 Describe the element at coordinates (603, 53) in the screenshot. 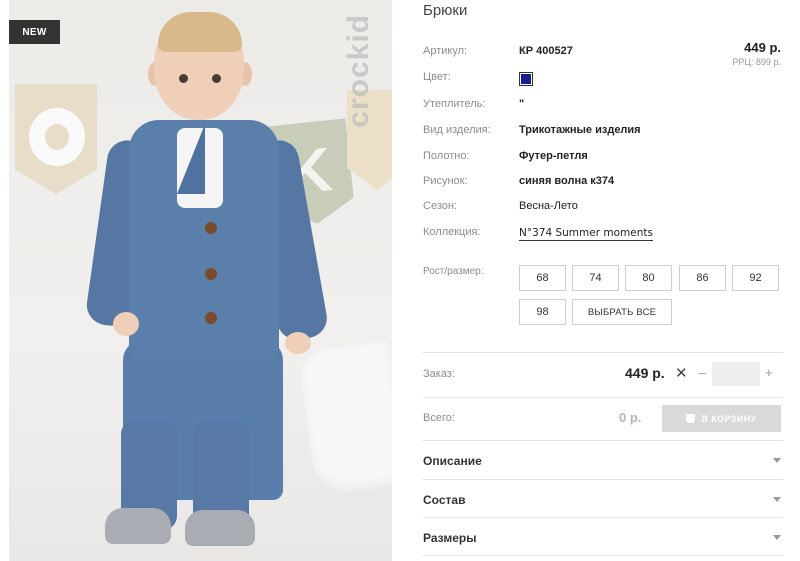

I see `detail-row-article: Артикул: КР 400527` at that location.